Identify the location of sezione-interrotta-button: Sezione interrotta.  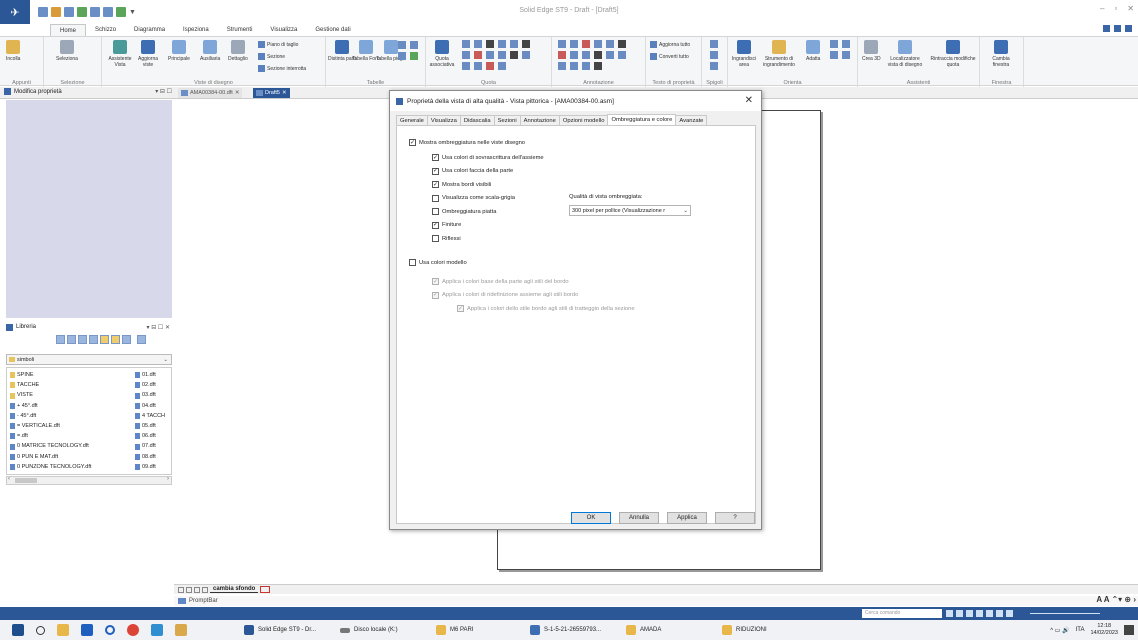
(282, 68).